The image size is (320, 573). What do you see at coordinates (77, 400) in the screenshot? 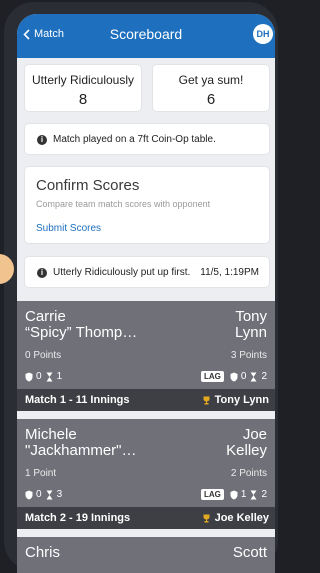
I see `match-summary: Match 1 - 11 Innings` at bounding box center [77, 400].